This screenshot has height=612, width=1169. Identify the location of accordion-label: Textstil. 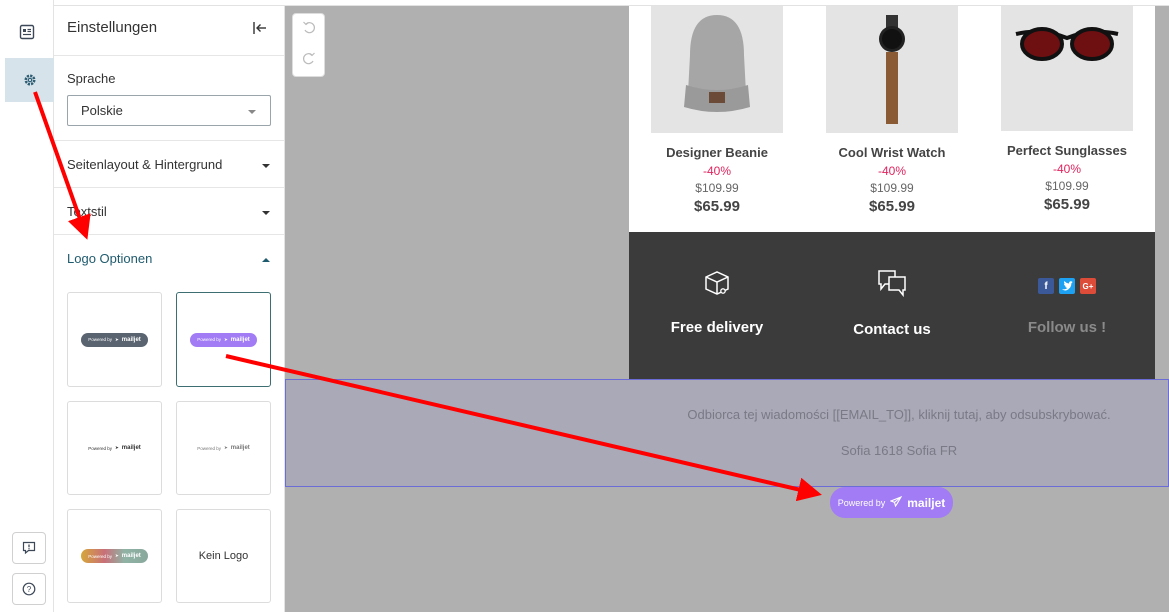
(87, 211).